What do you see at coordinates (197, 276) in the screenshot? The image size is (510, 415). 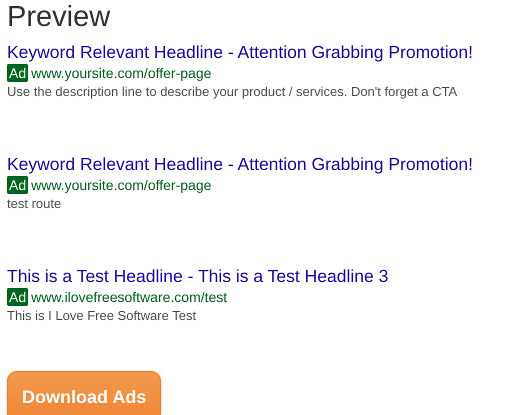 I see `ad-headline-link: This is a Test Headline - This is a Test Headline 3` at bounding box center [197, 276].